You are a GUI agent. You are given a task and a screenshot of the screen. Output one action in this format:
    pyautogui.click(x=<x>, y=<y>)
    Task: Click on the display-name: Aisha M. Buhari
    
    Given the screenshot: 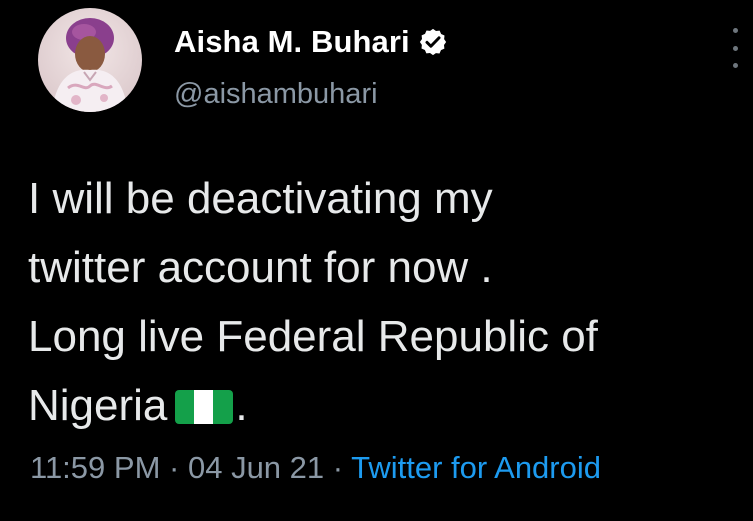 What is the action you would take?
    pyautogui.click(x=292, y=42)
    